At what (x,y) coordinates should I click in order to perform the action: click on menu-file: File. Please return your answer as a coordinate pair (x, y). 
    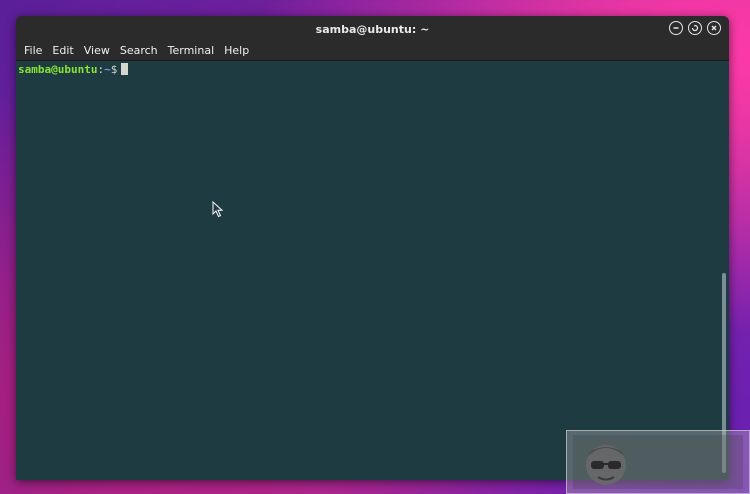
    Looking at the image, I should click on (33, 51).